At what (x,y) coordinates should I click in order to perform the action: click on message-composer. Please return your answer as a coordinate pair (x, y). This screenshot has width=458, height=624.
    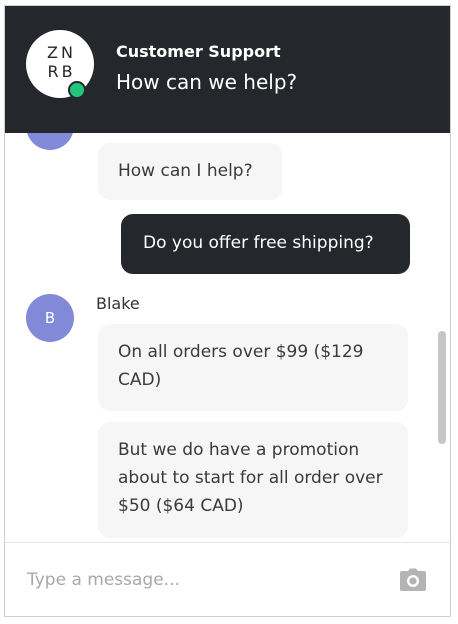
    Looking at the image, I should click on (227, 579).